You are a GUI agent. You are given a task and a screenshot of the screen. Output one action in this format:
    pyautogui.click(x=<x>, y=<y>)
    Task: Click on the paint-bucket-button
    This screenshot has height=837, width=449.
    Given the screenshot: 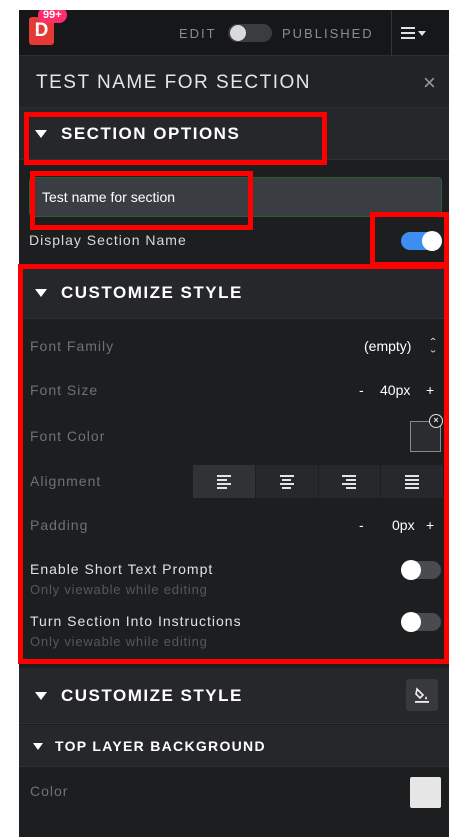 What is the action you would take?
    pyautogui.click(x=422, y=695)
    